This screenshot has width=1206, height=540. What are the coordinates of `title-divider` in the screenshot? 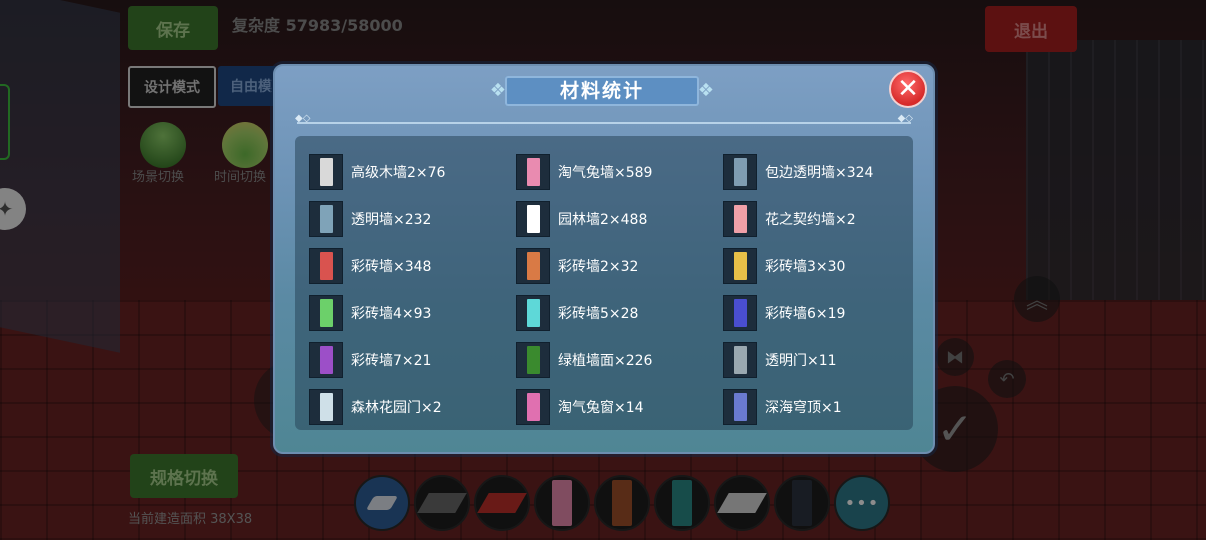 It's located at (604, 118).